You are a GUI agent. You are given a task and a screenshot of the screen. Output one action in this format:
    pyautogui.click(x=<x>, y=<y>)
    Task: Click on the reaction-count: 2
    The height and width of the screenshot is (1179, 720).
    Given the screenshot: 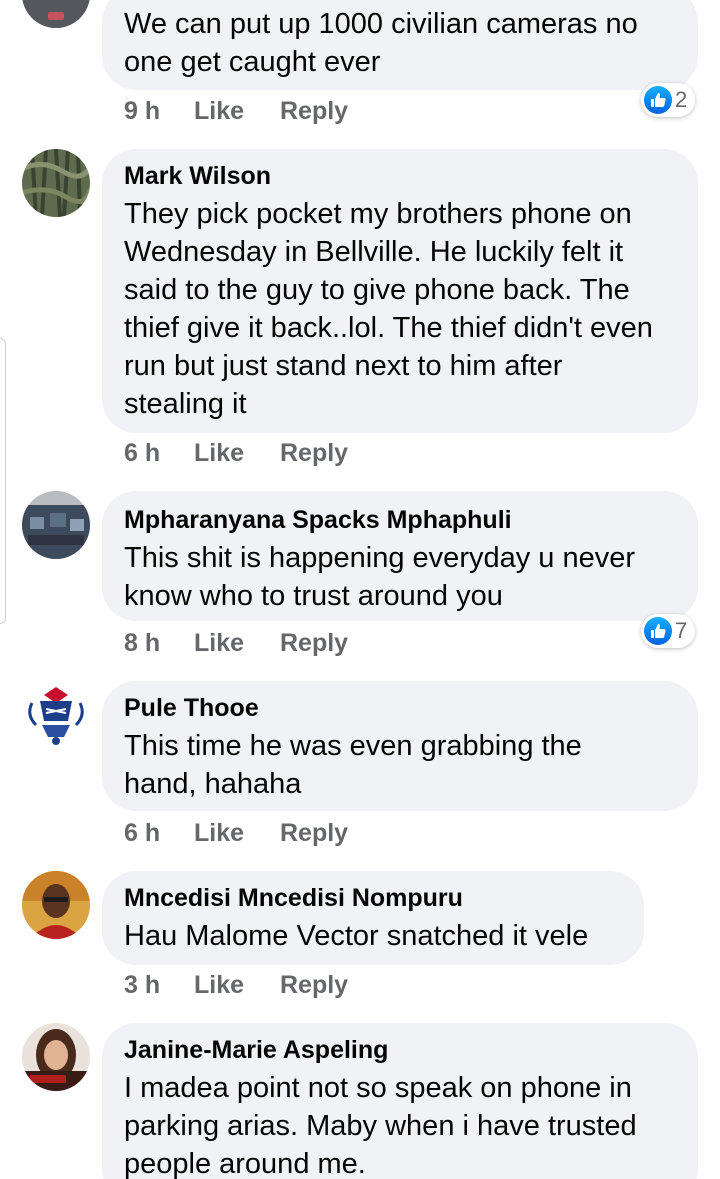 What is the action you would take?
    pyautogui.click(x=681, y=99)
    